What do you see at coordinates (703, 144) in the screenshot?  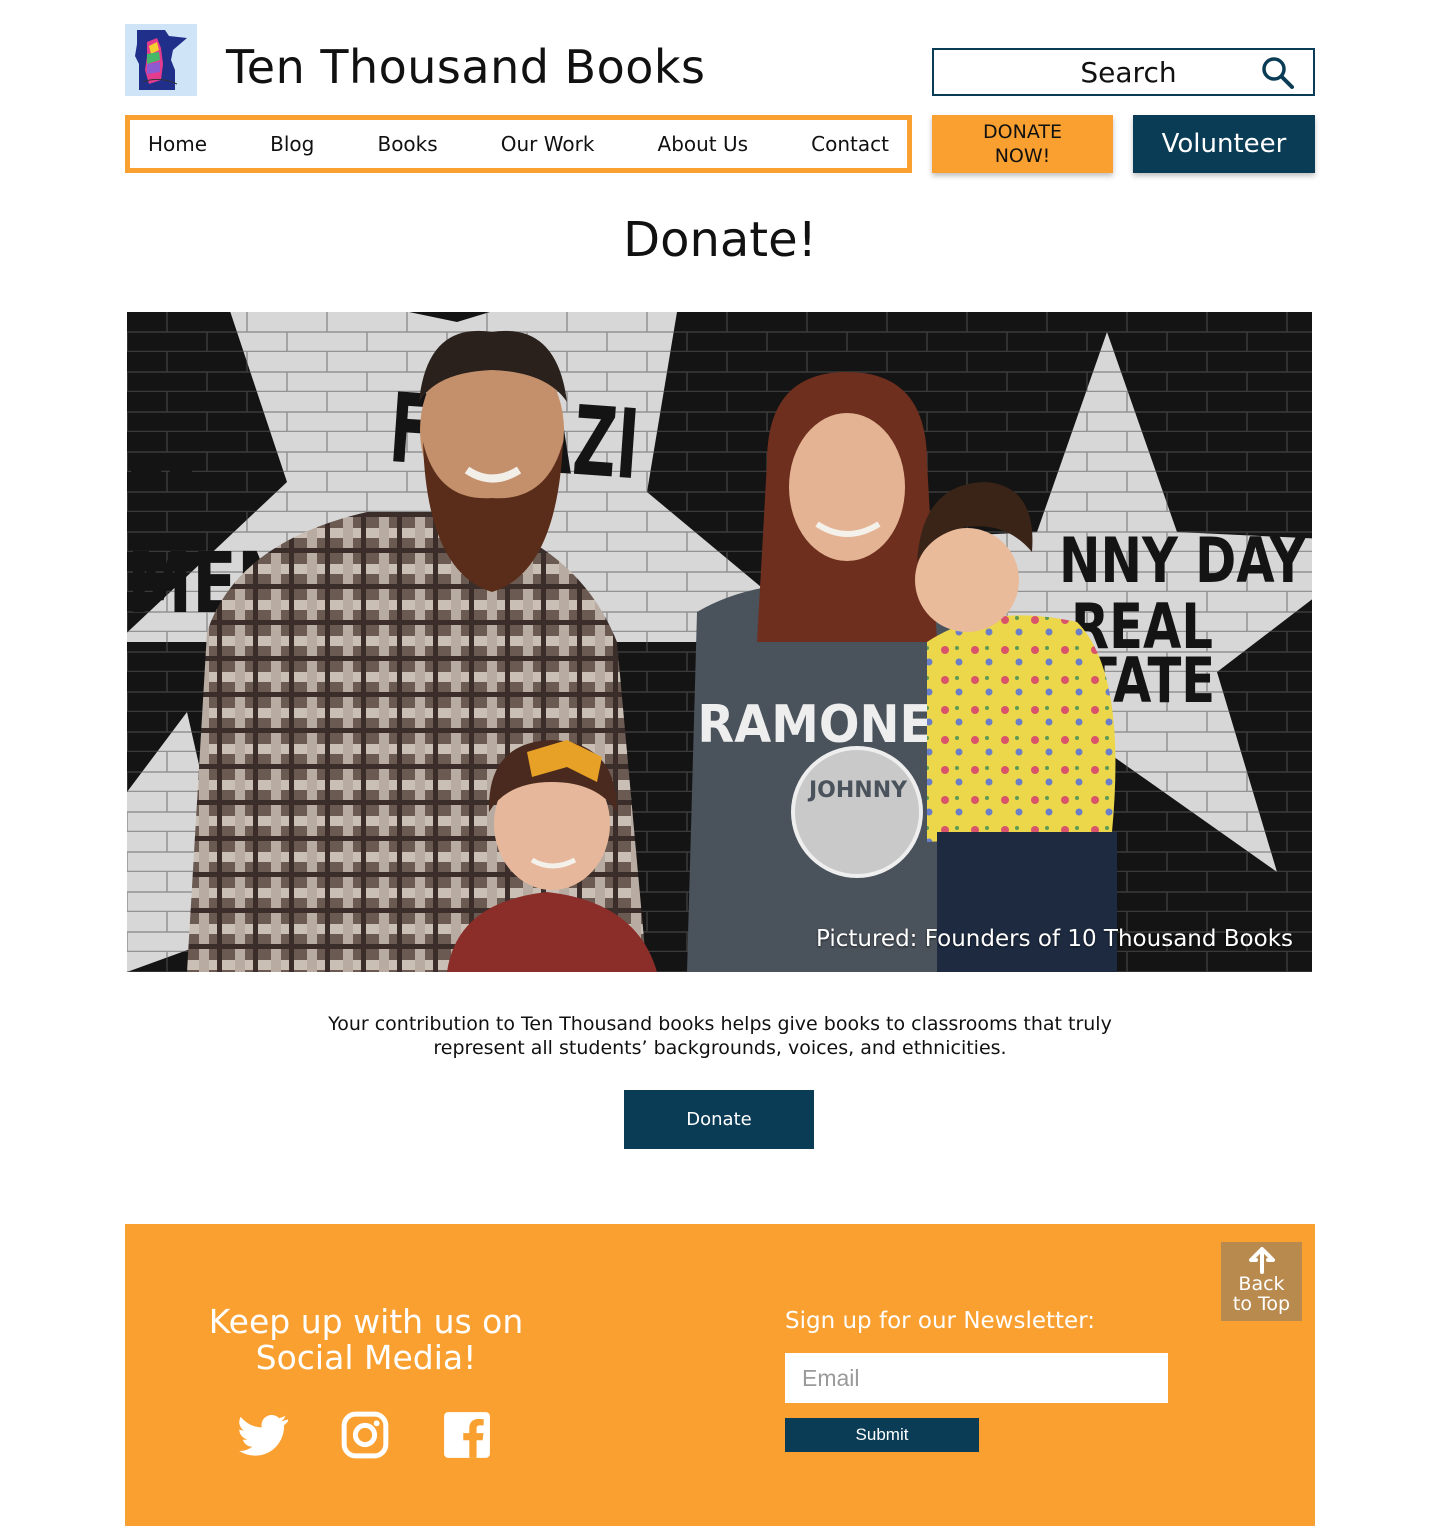 I see `nav-about-us: About Us` at bounding box center [703, 144].